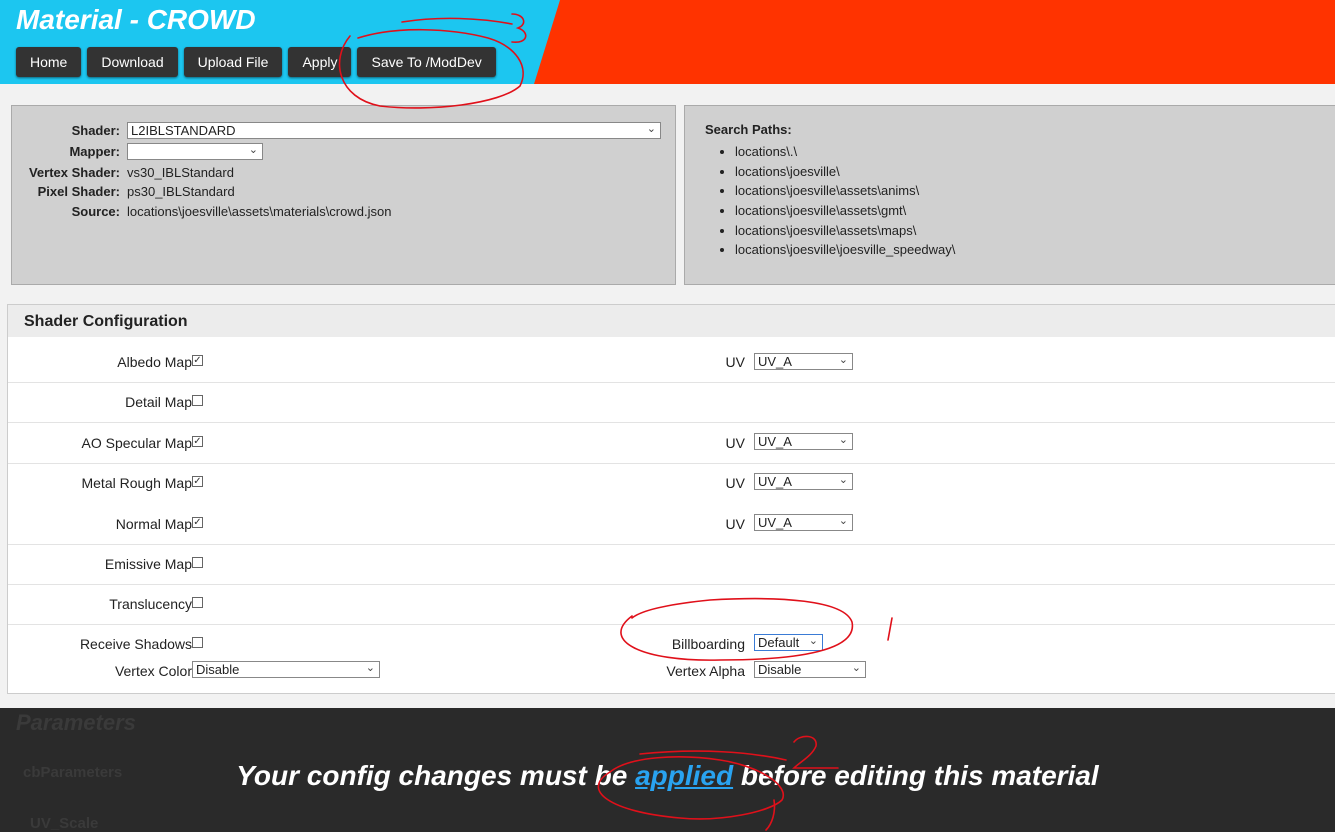  What do you see at coordinates (136, 483) in the screenshot?
I see `metal-rough-map-label: Metal Rough Map` at bounding box center [136, 483].